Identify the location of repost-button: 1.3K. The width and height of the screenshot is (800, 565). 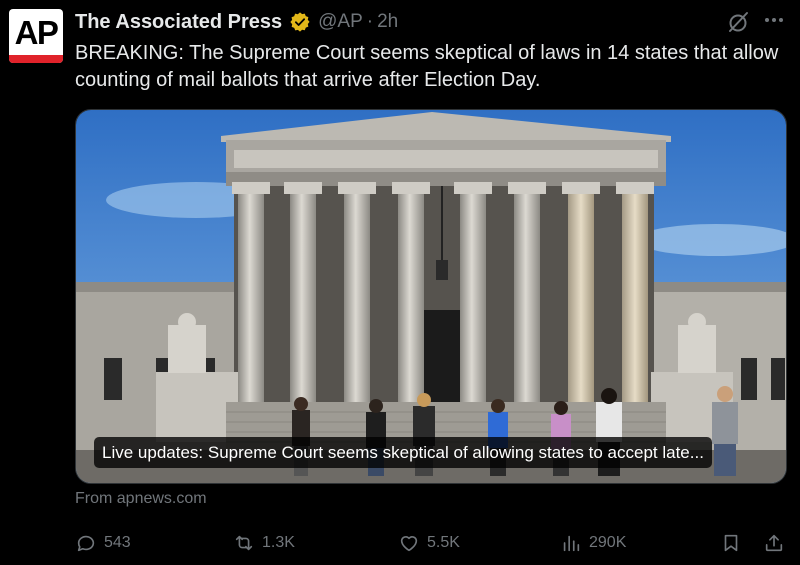
(264, 543).